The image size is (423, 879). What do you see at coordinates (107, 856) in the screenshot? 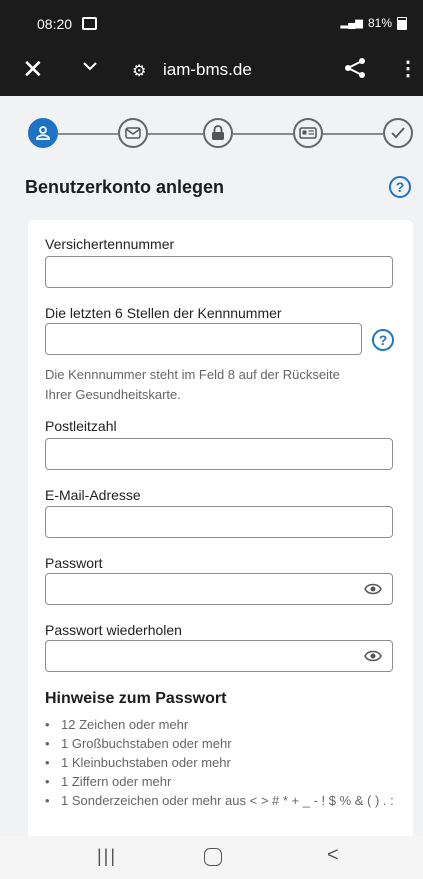
I see `recents-button: |||` at bounding box center [107, 856].